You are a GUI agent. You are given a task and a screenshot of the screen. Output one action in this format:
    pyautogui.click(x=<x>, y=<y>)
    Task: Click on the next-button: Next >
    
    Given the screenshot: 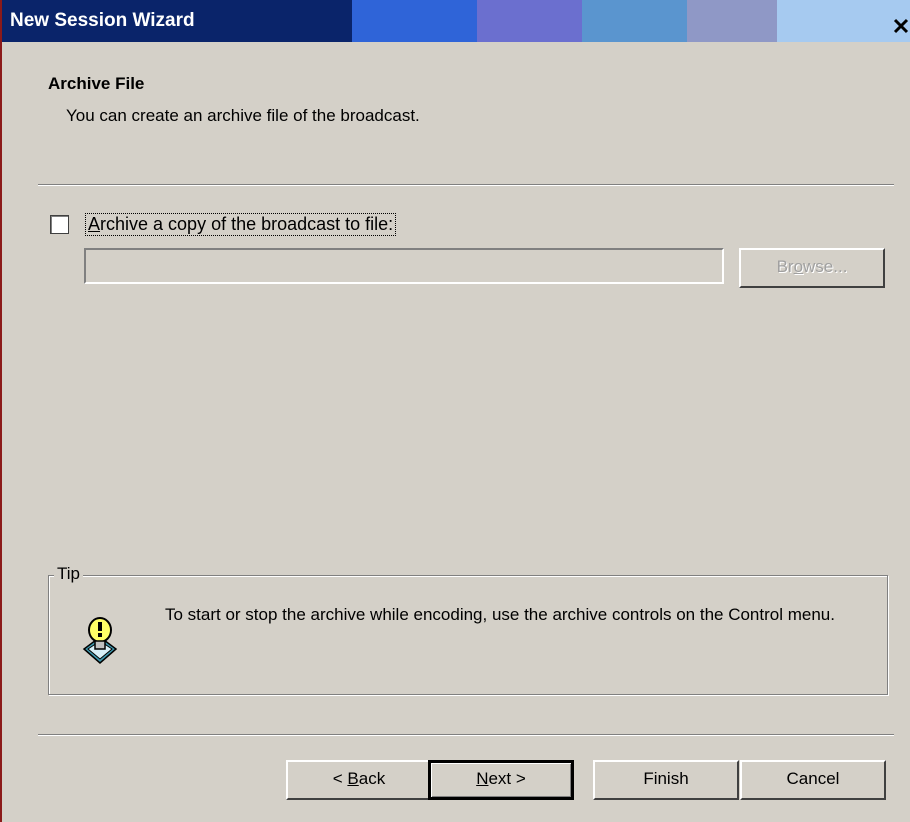 What is the action you would take?
    pyautogui.click(x=501, y=780)
    